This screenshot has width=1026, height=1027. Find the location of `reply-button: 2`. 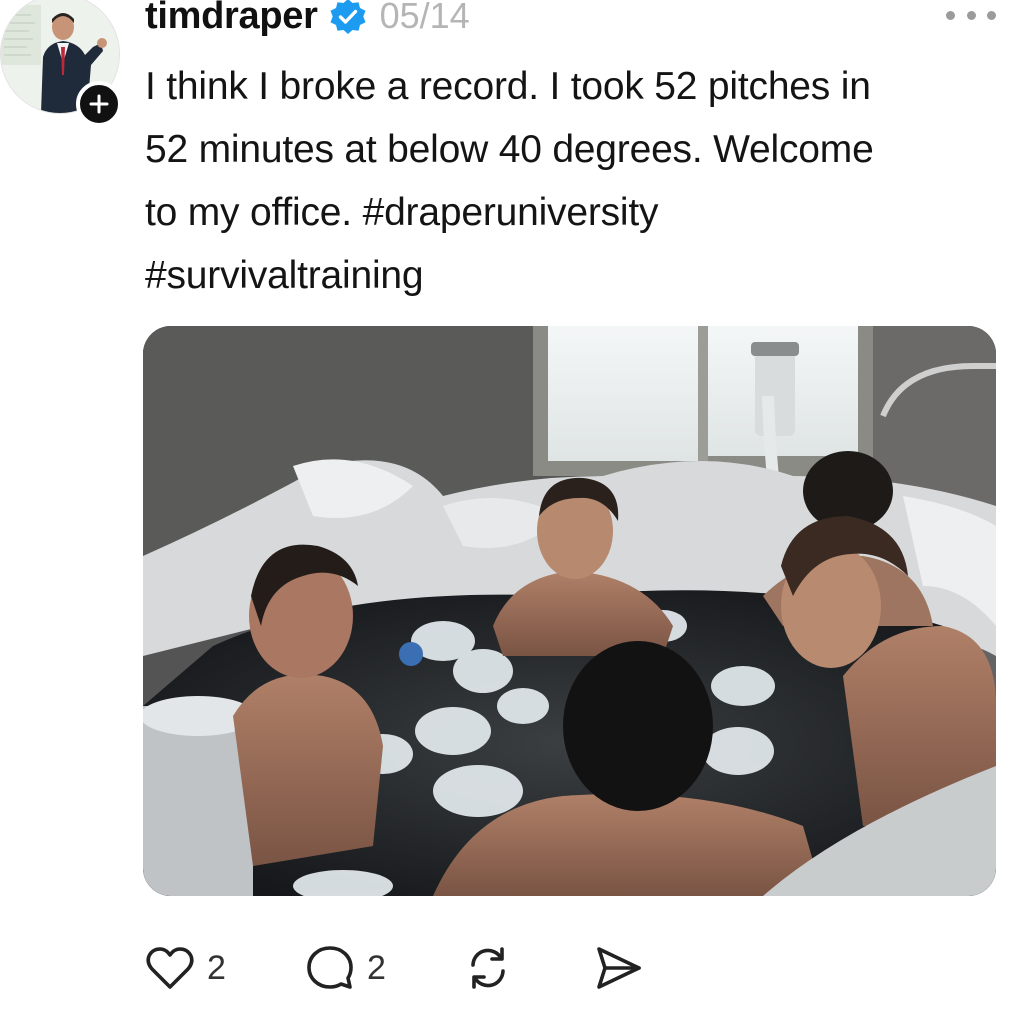

reply-button: 2 is located at coordinates (344, 968).